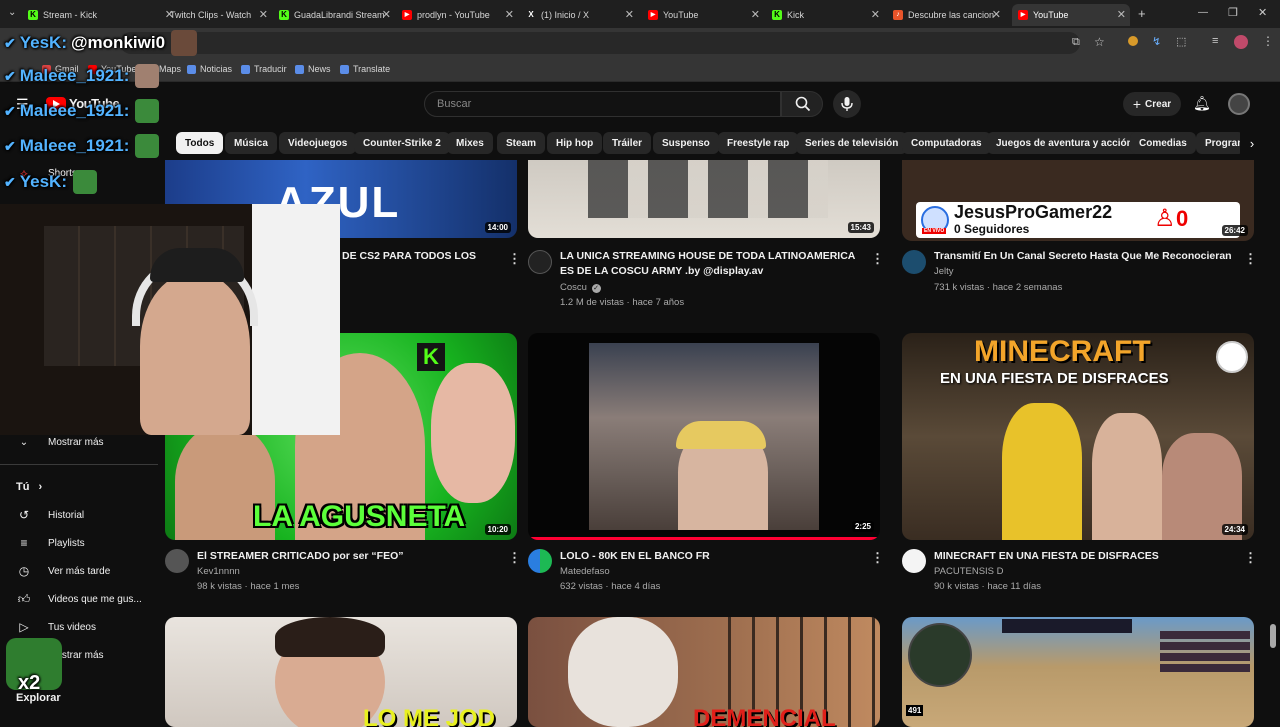 This screenshot has height=727, width=1280. Describe the element at coordinates (1127, 476) in the screenshot. I see `thumbnail-person` at that location.